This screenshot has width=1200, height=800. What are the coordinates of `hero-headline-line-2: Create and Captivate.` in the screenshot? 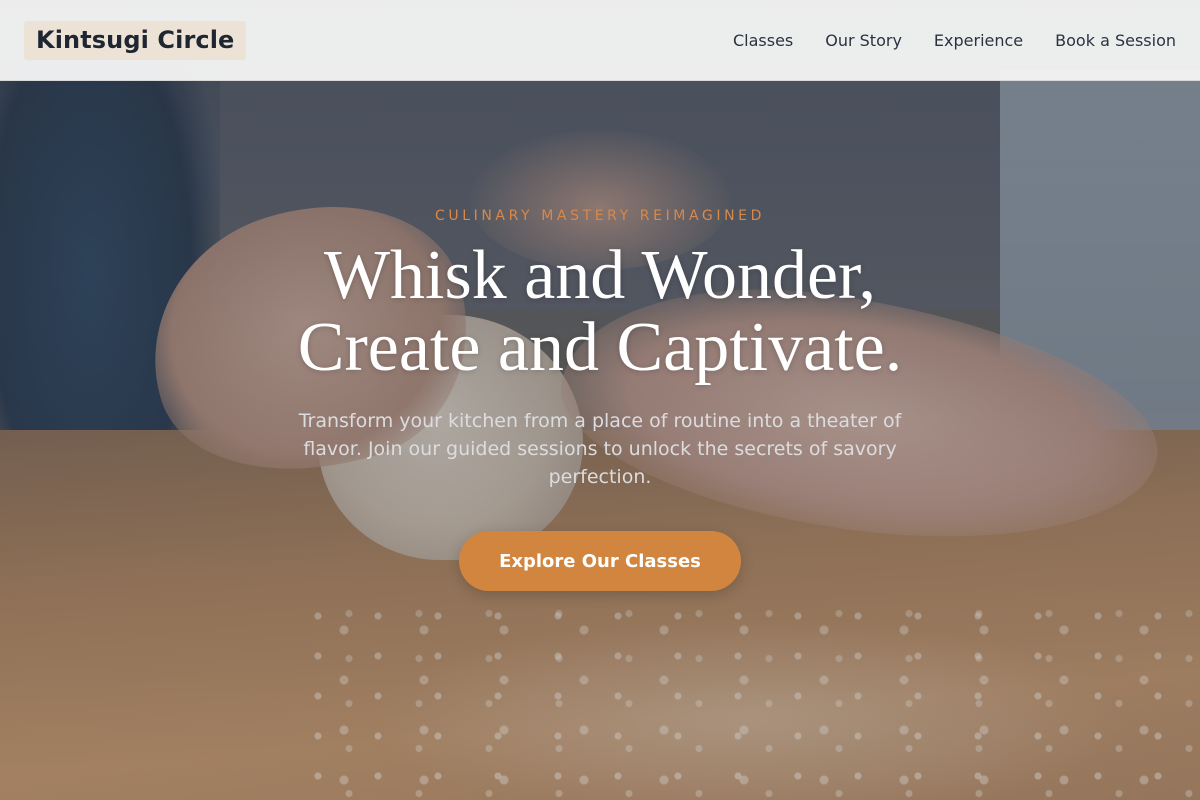 It's located at (600, 347).